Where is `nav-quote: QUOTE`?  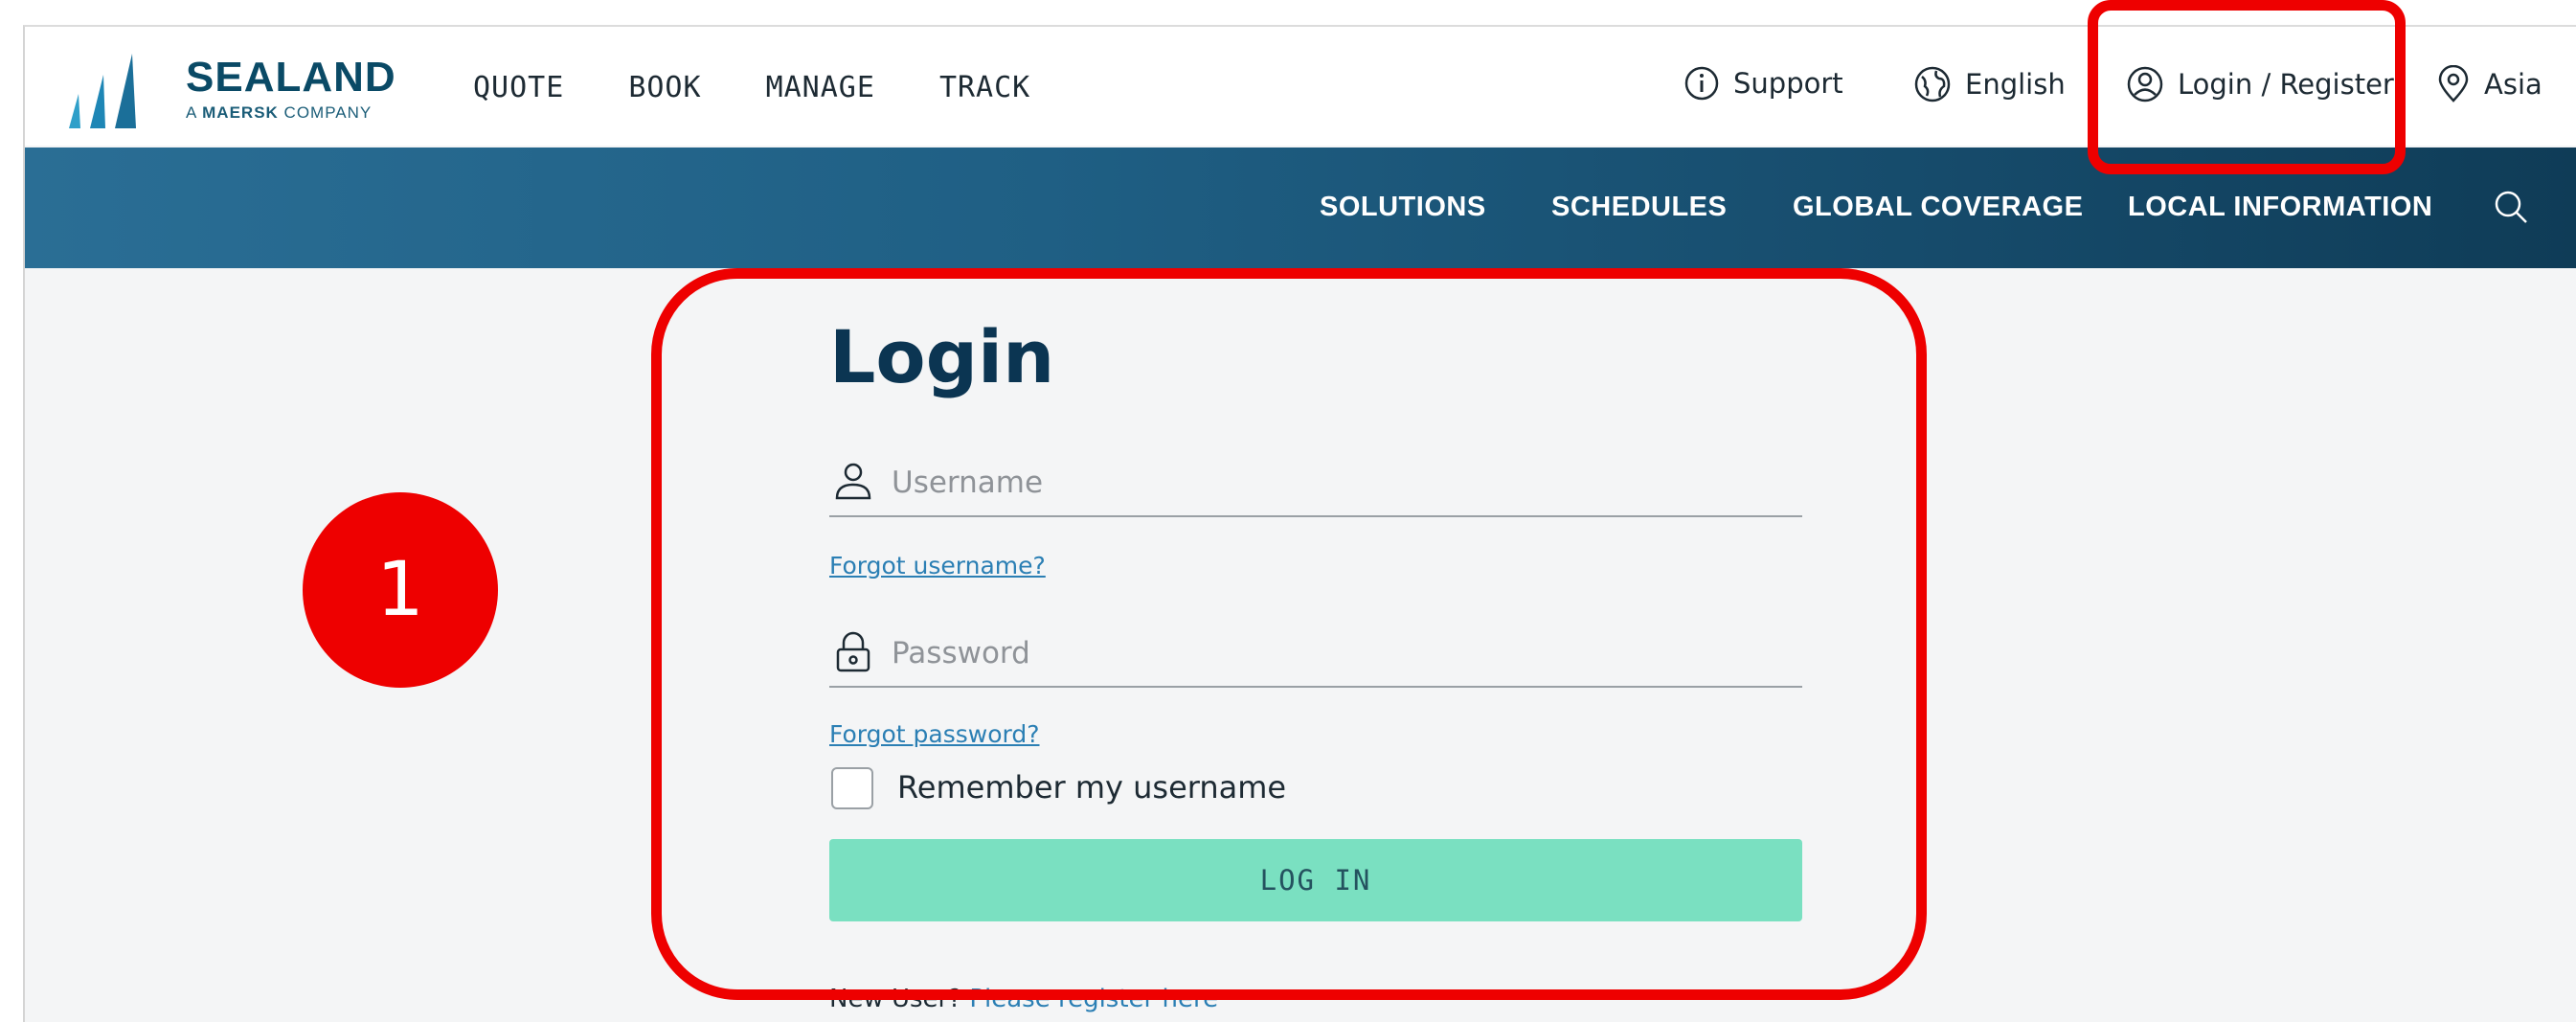 nav-quote: QUOTE is located at coordinates (518, 88).